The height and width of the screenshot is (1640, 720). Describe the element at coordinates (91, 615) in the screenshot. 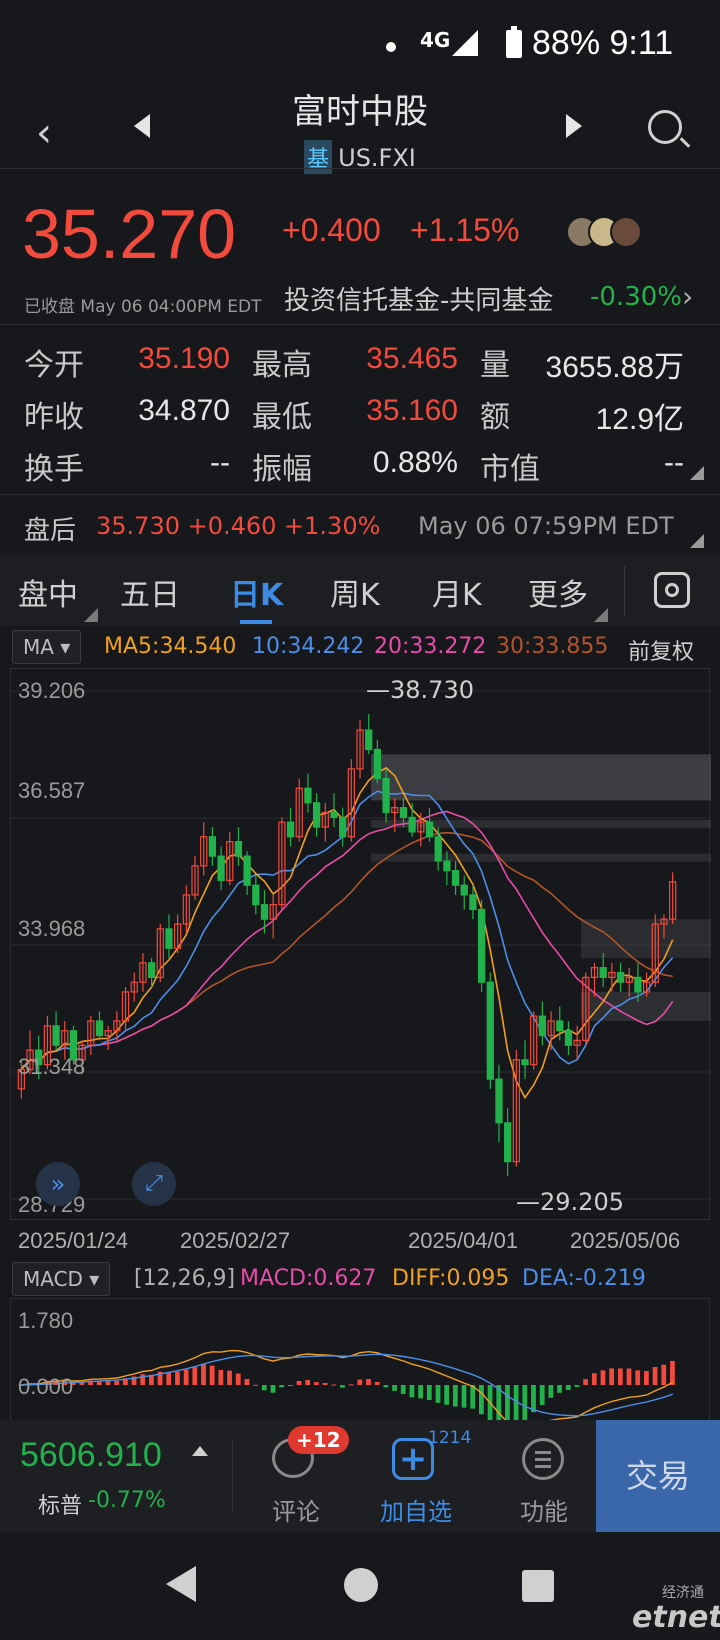

I see `tab-corner-icon` at that location.